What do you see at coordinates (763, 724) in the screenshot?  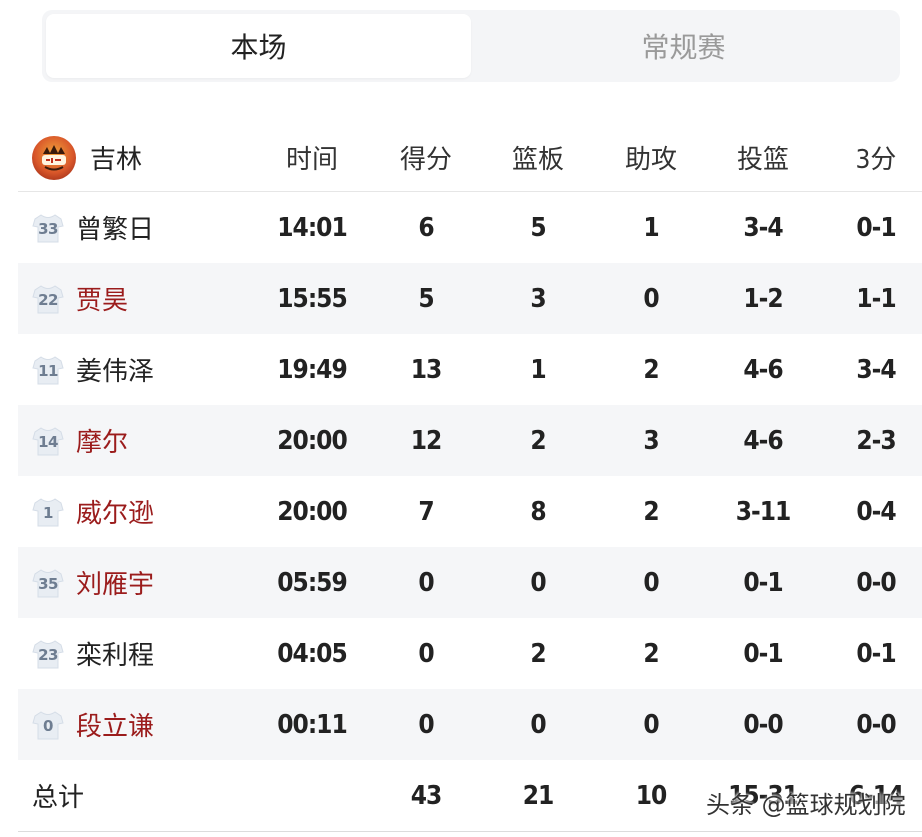 I see `player-fg: 0-0` at bounding box center [763, 724].